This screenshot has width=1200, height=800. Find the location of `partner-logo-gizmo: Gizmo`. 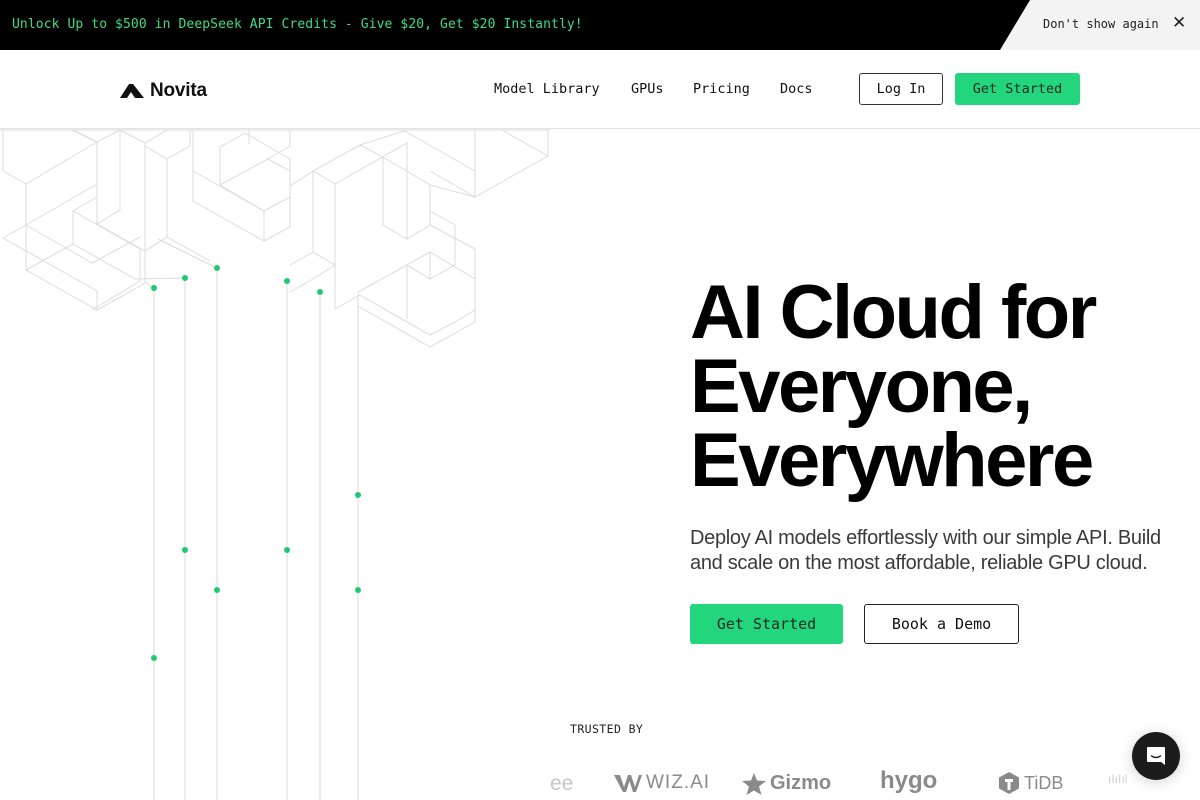

partner-logo-gizmo: Gizmo is located at coordinates (786, 783).